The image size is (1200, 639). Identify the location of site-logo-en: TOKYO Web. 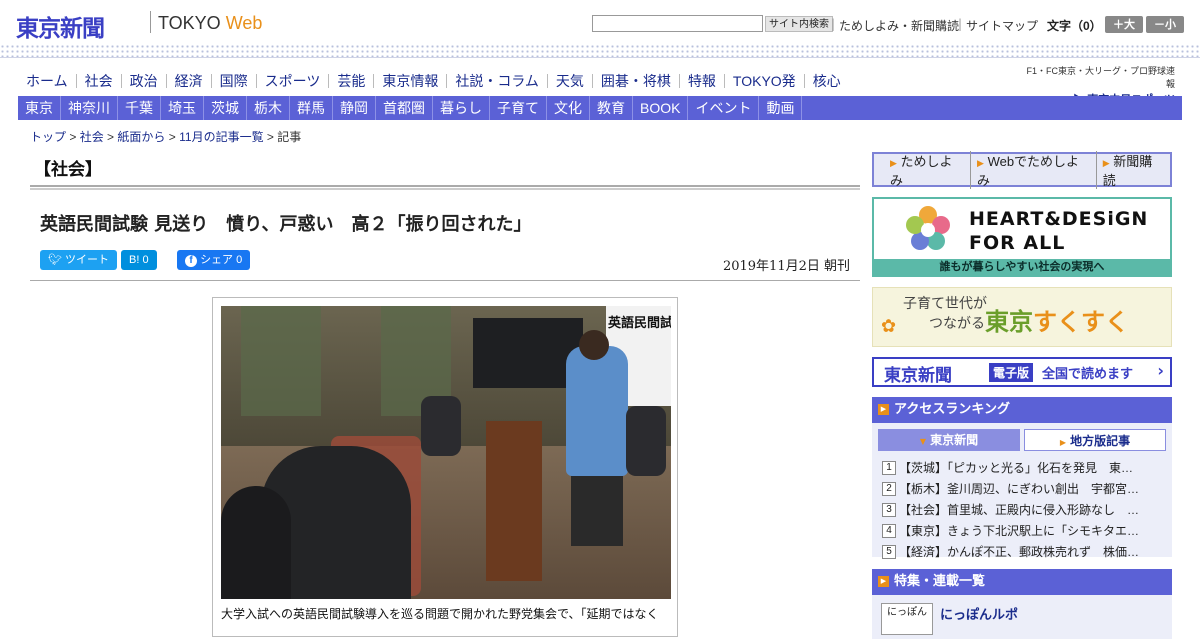
(210, 23).